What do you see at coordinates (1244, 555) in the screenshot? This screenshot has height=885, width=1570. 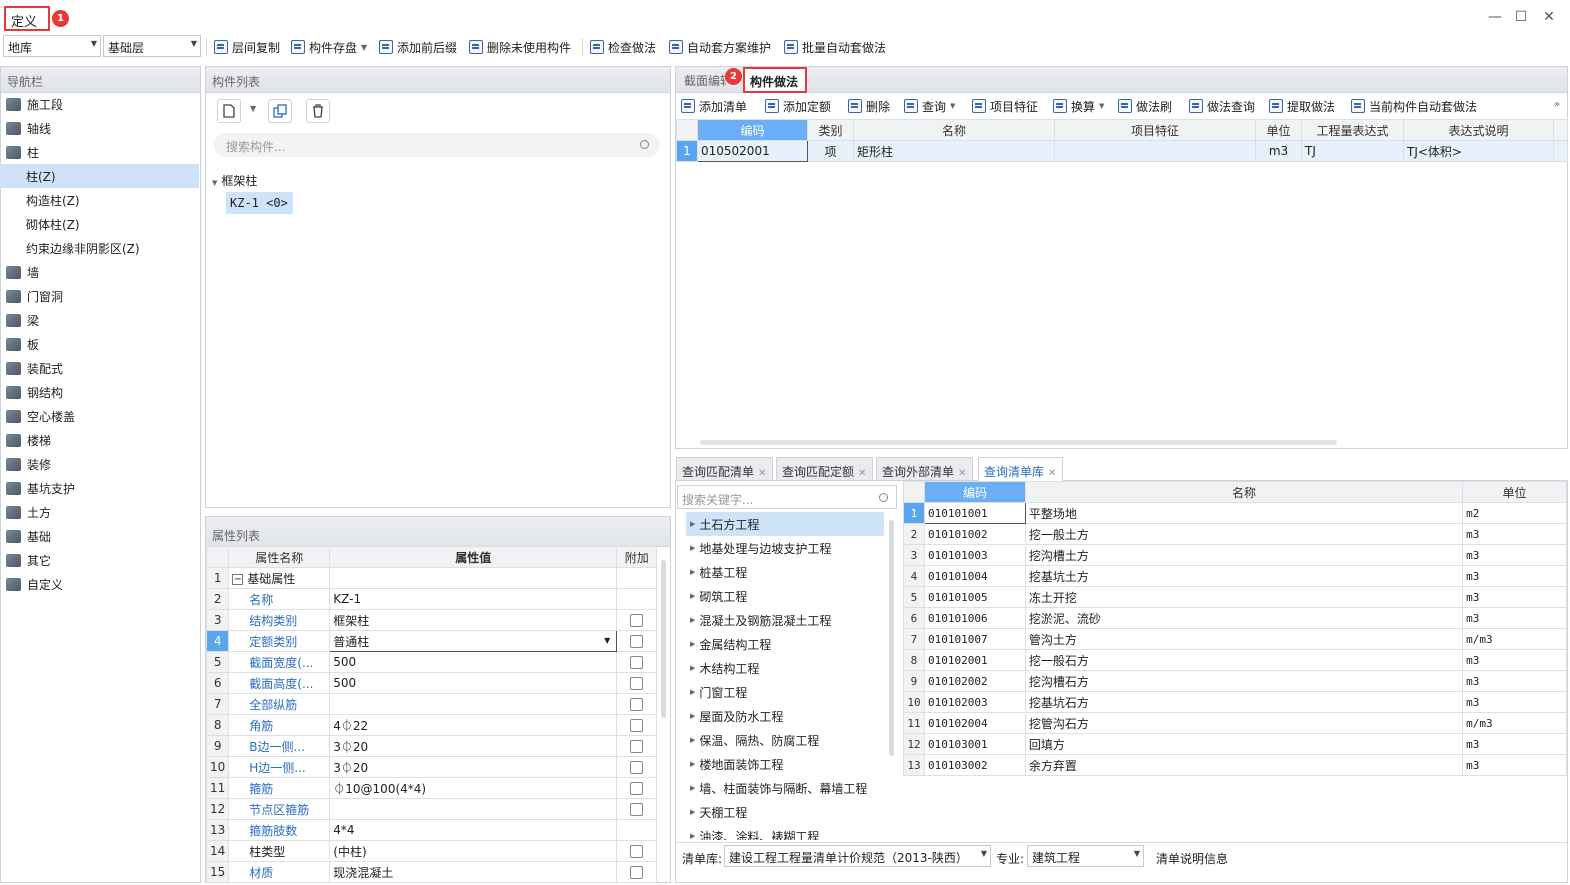 I see `query-cell-name: 挖沟槽土方` at bounding box center [1244, 555].